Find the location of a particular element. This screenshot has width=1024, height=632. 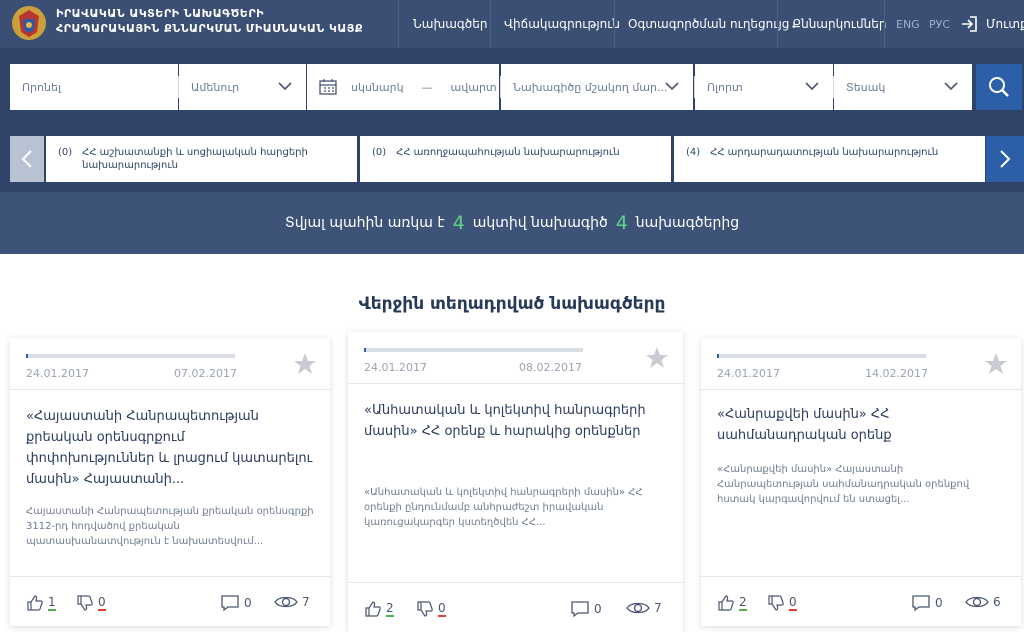

login-icon is located at coordinates (969, 24).